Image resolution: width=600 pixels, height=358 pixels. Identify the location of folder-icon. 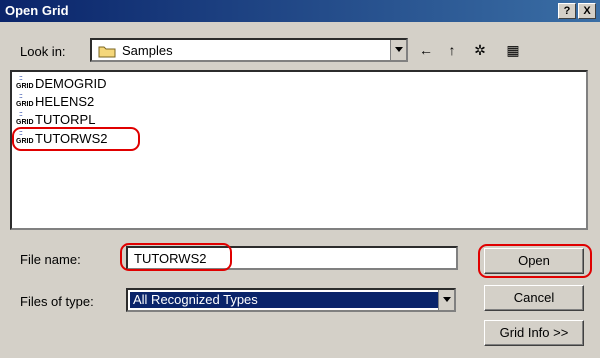
(107, 52).